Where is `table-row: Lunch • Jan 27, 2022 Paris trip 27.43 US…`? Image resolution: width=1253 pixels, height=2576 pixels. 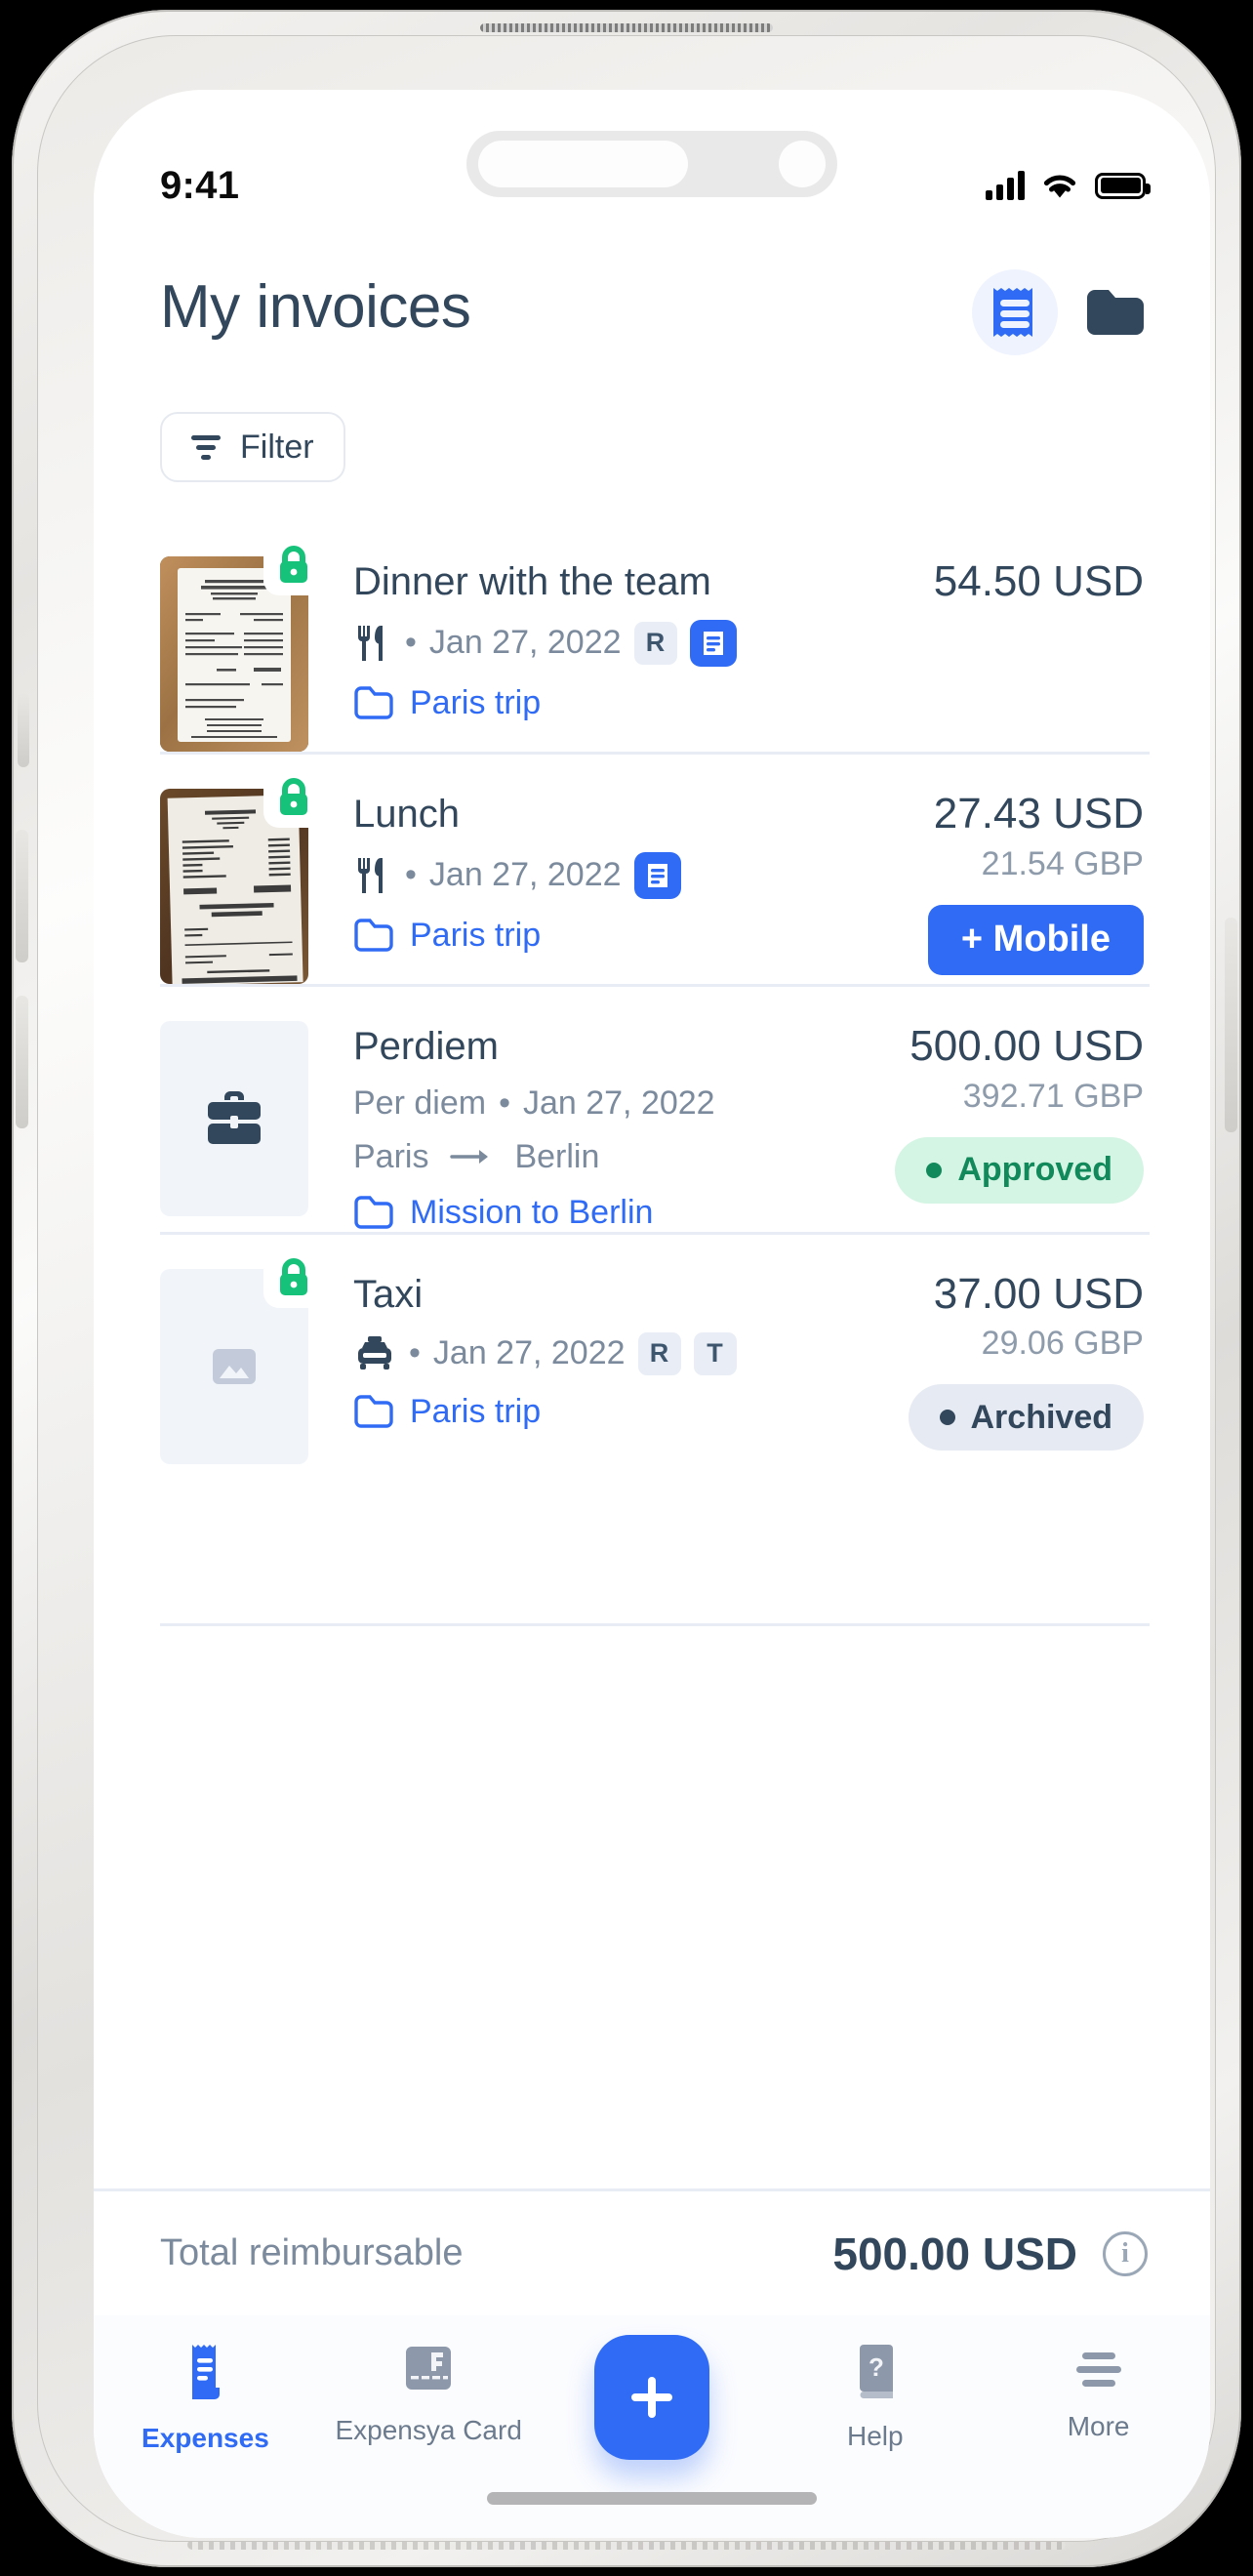 table-row: Lunch • Jan 27, 2022 Paris trip 27.43 US… is located at coordinates (652, 868).